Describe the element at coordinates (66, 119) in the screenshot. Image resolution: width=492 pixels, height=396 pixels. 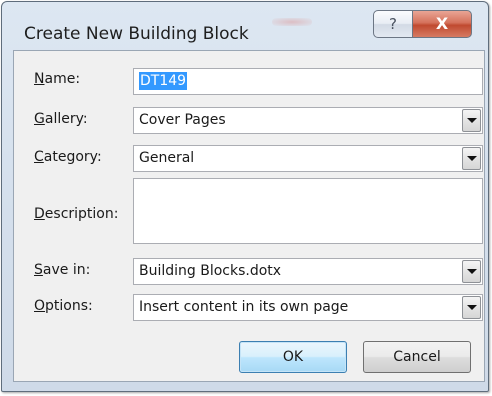
I see `gallery-label-text: allery:` at that location.